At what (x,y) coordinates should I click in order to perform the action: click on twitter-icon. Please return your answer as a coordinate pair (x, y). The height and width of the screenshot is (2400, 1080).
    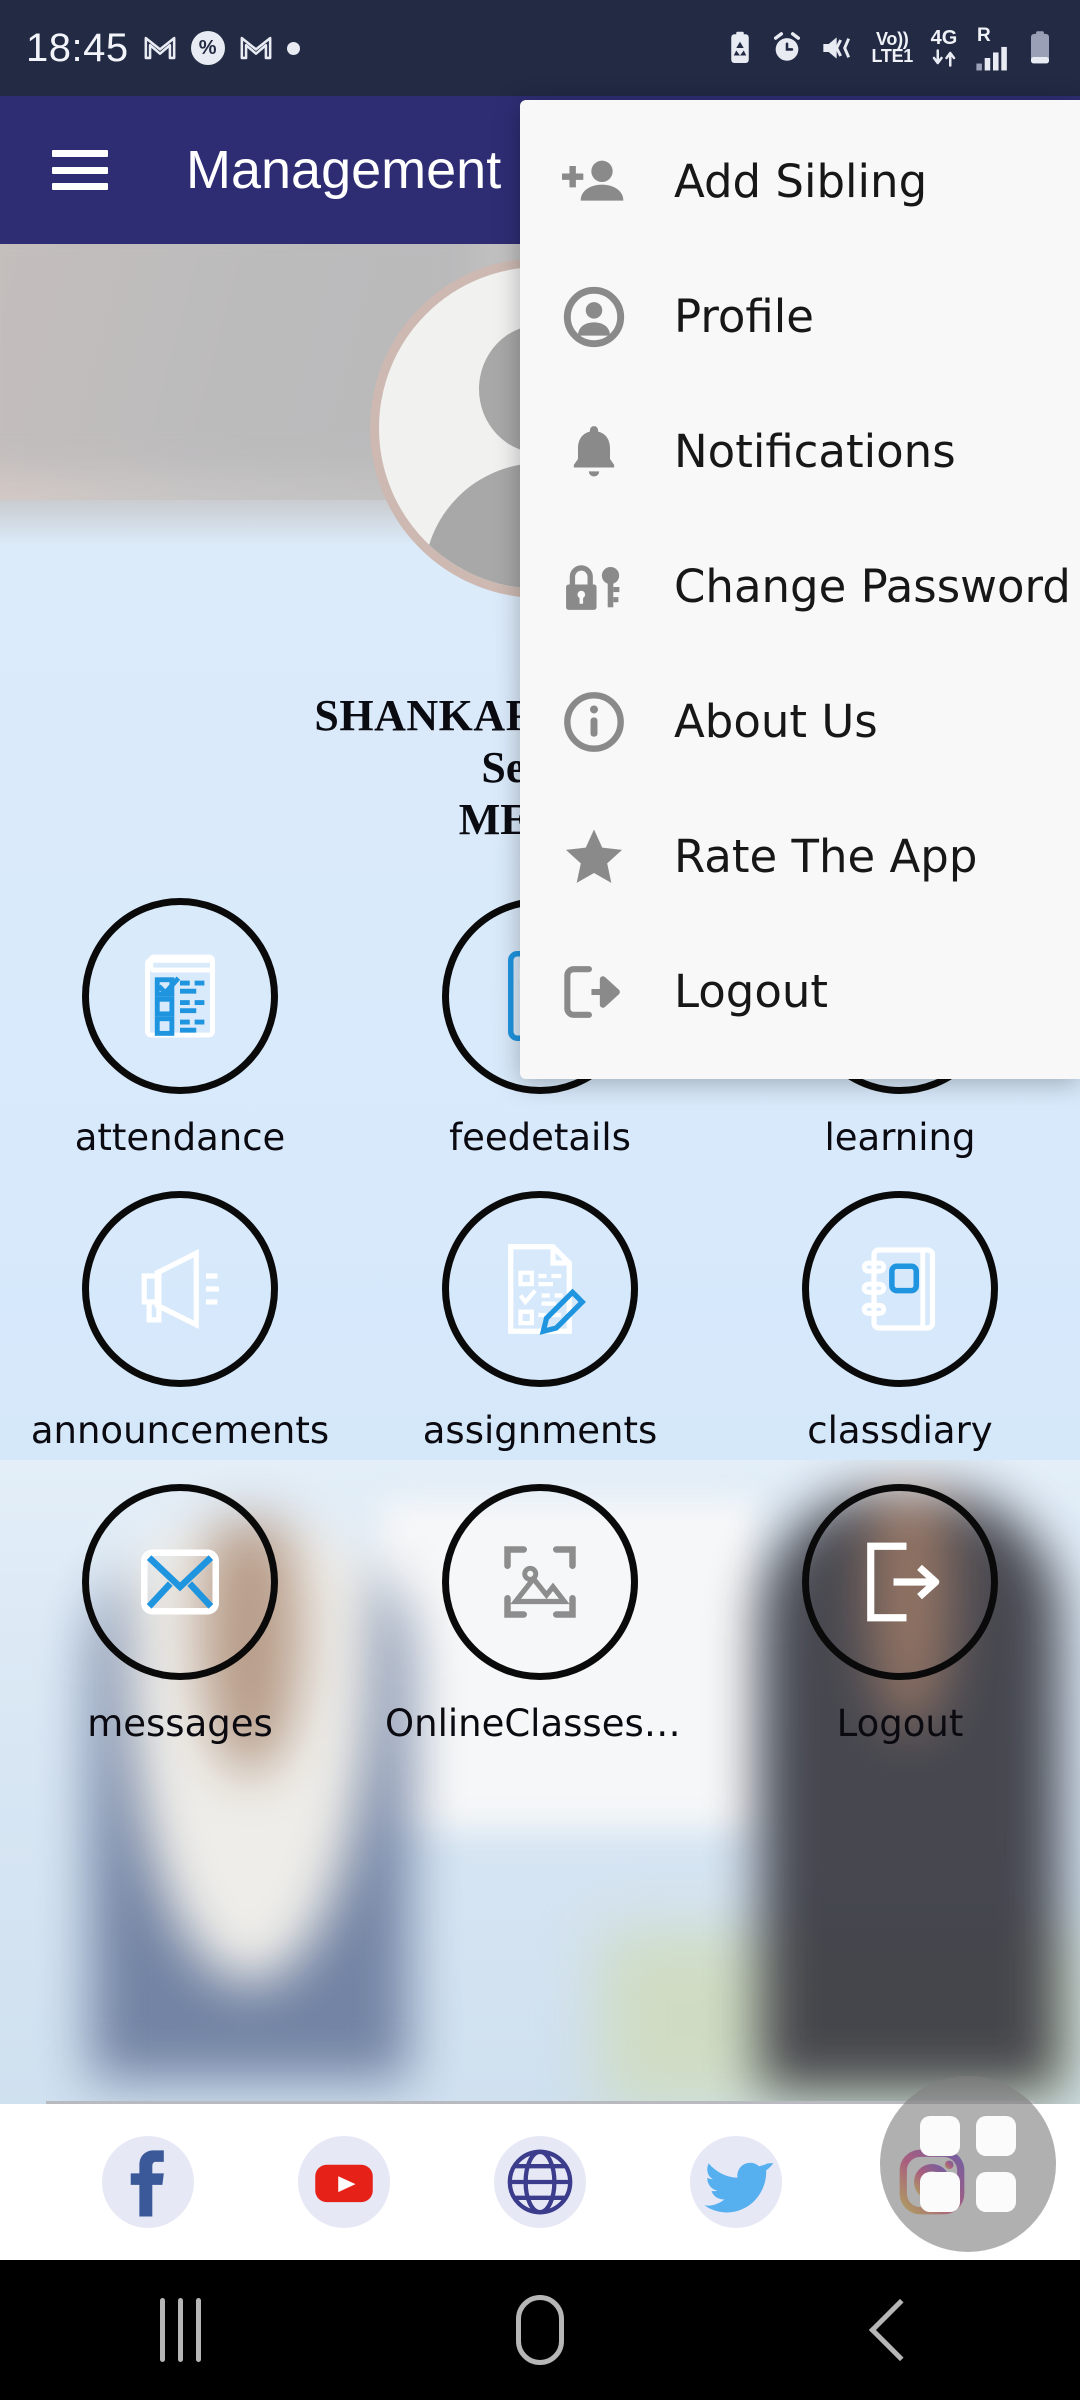
    Looking at the image, I should click on (736, 2182).